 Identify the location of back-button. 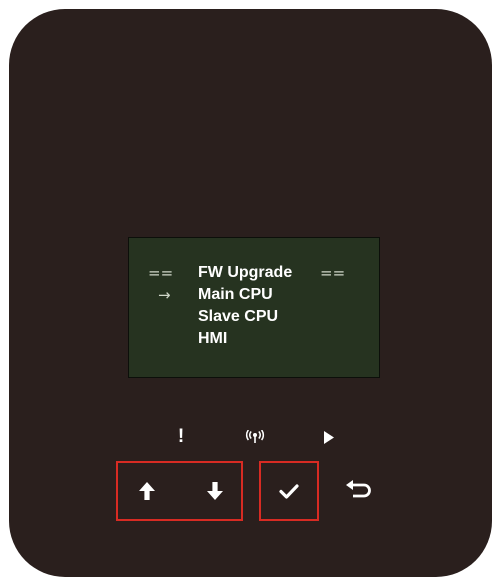
(359, 489).